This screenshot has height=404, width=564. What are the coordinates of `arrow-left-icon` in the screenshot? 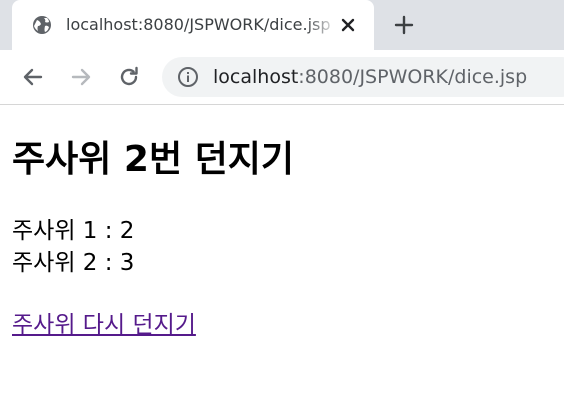 It's located at (33, 77).